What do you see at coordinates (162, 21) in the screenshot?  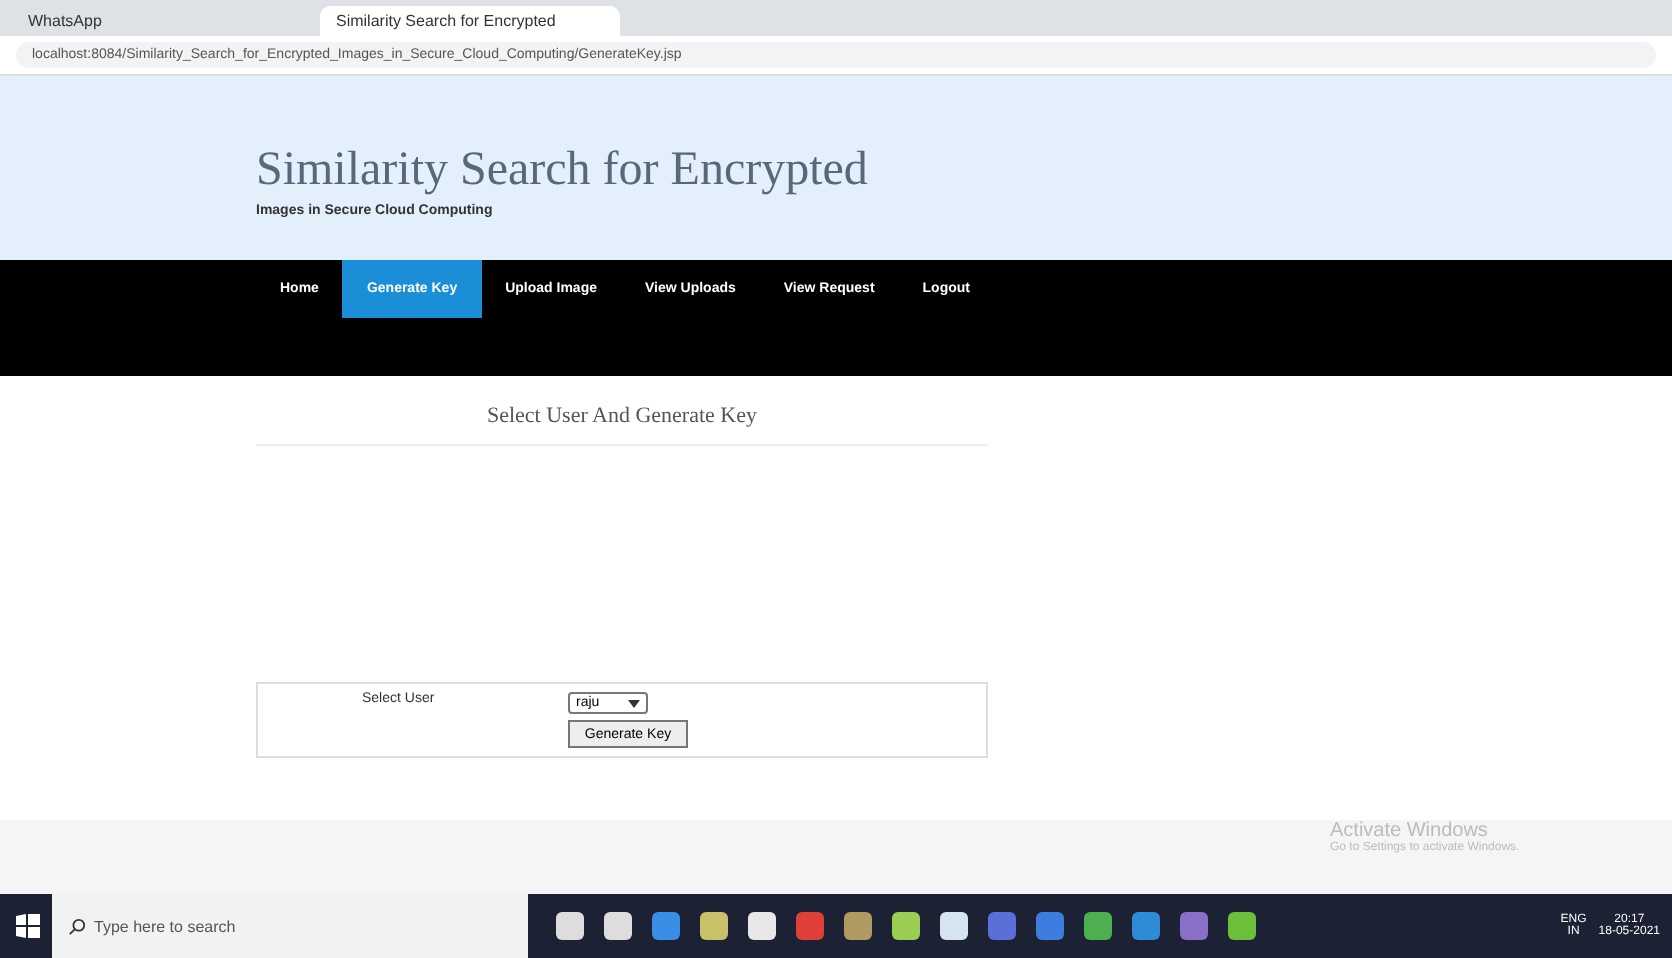 I see `browser-tab: WhatsApp` at bounding box center [162, 21].